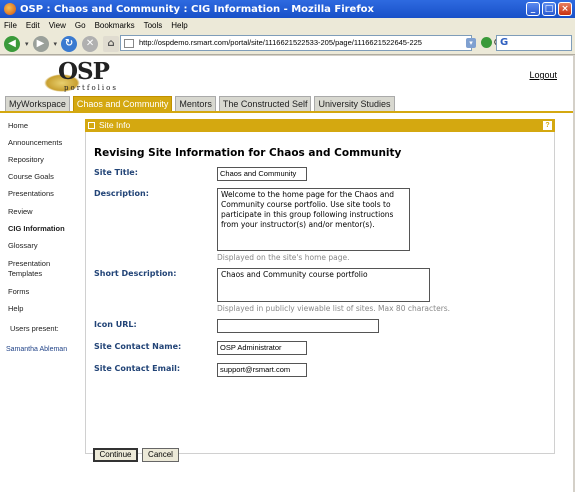 This screenshot has height=492, width=575. Describe the element at coordinates (115, 455) in the screenshot. I see `continue-button: Continue` at that location.